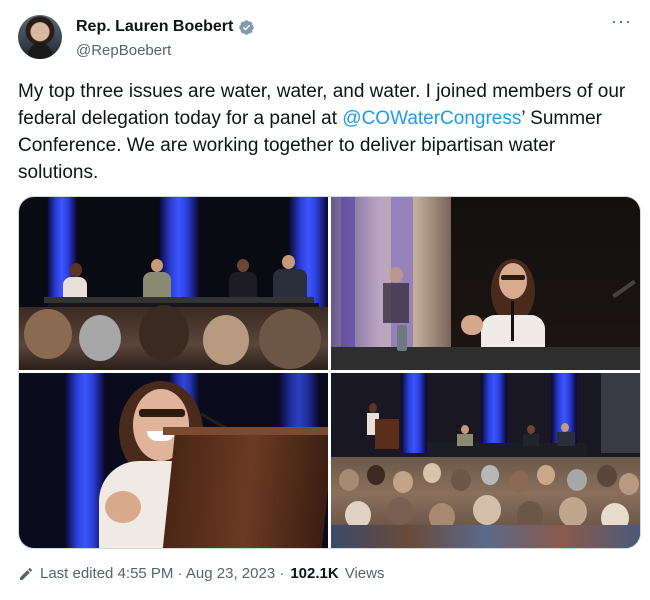  Describe the element at coordinates (247, 27) in the screenshot. I see `verified-badge-icon` at that location.